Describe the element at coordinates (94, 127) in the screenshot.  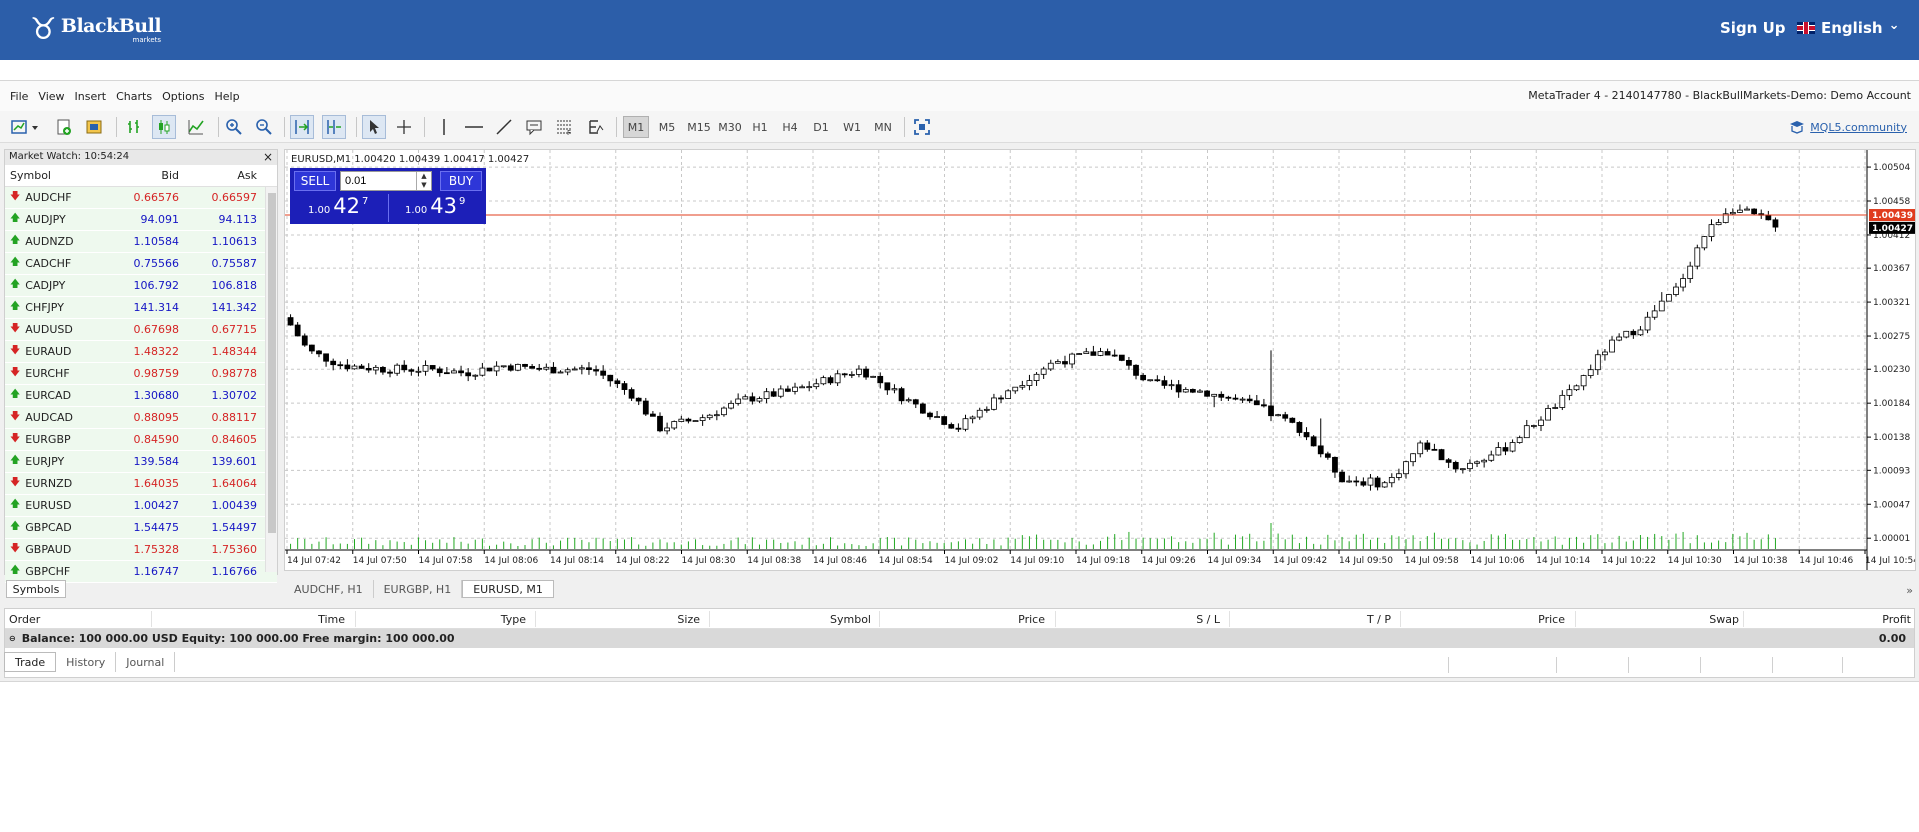
I see `market-watch-button` at that location.